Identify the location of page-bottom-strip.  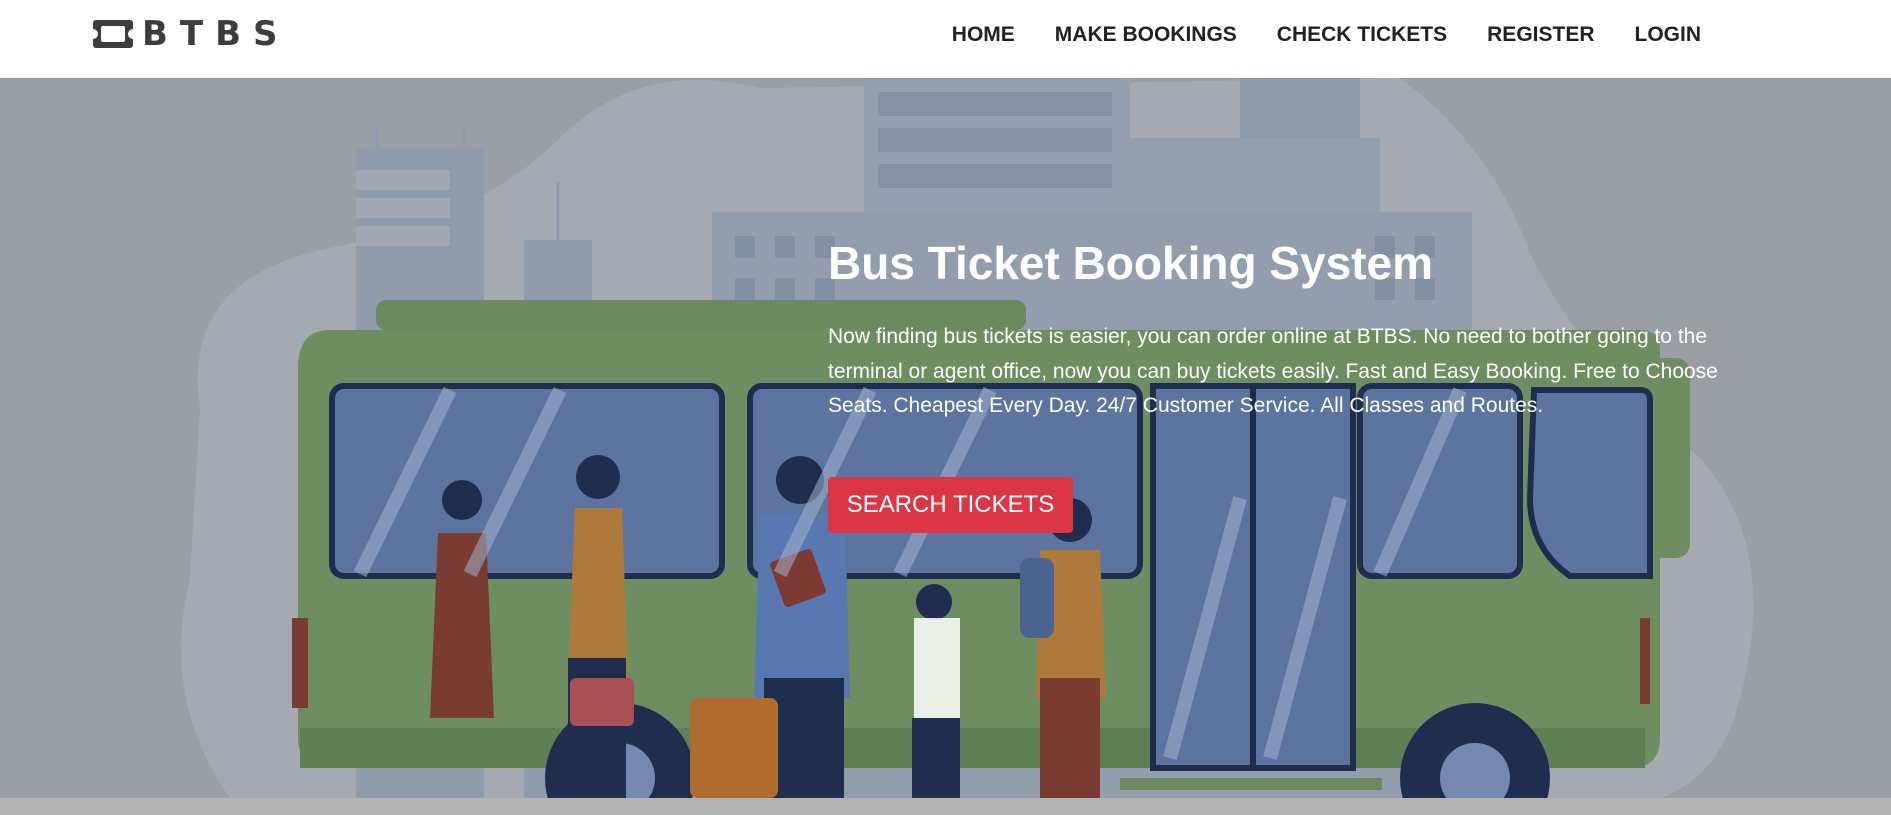
(945, 806).